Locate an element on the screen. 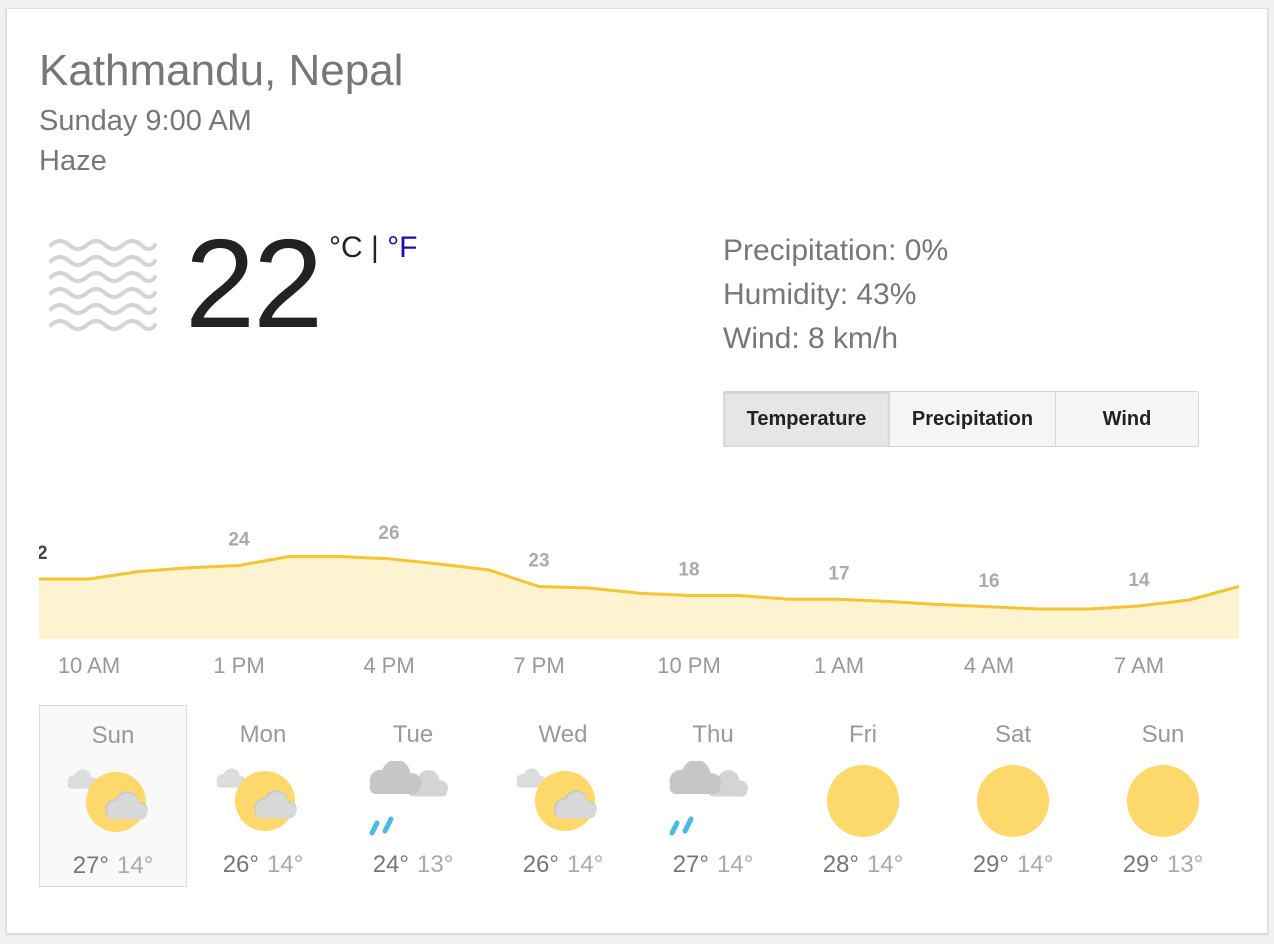  chart-value-label: 18 is located at coordinates (688, 570).